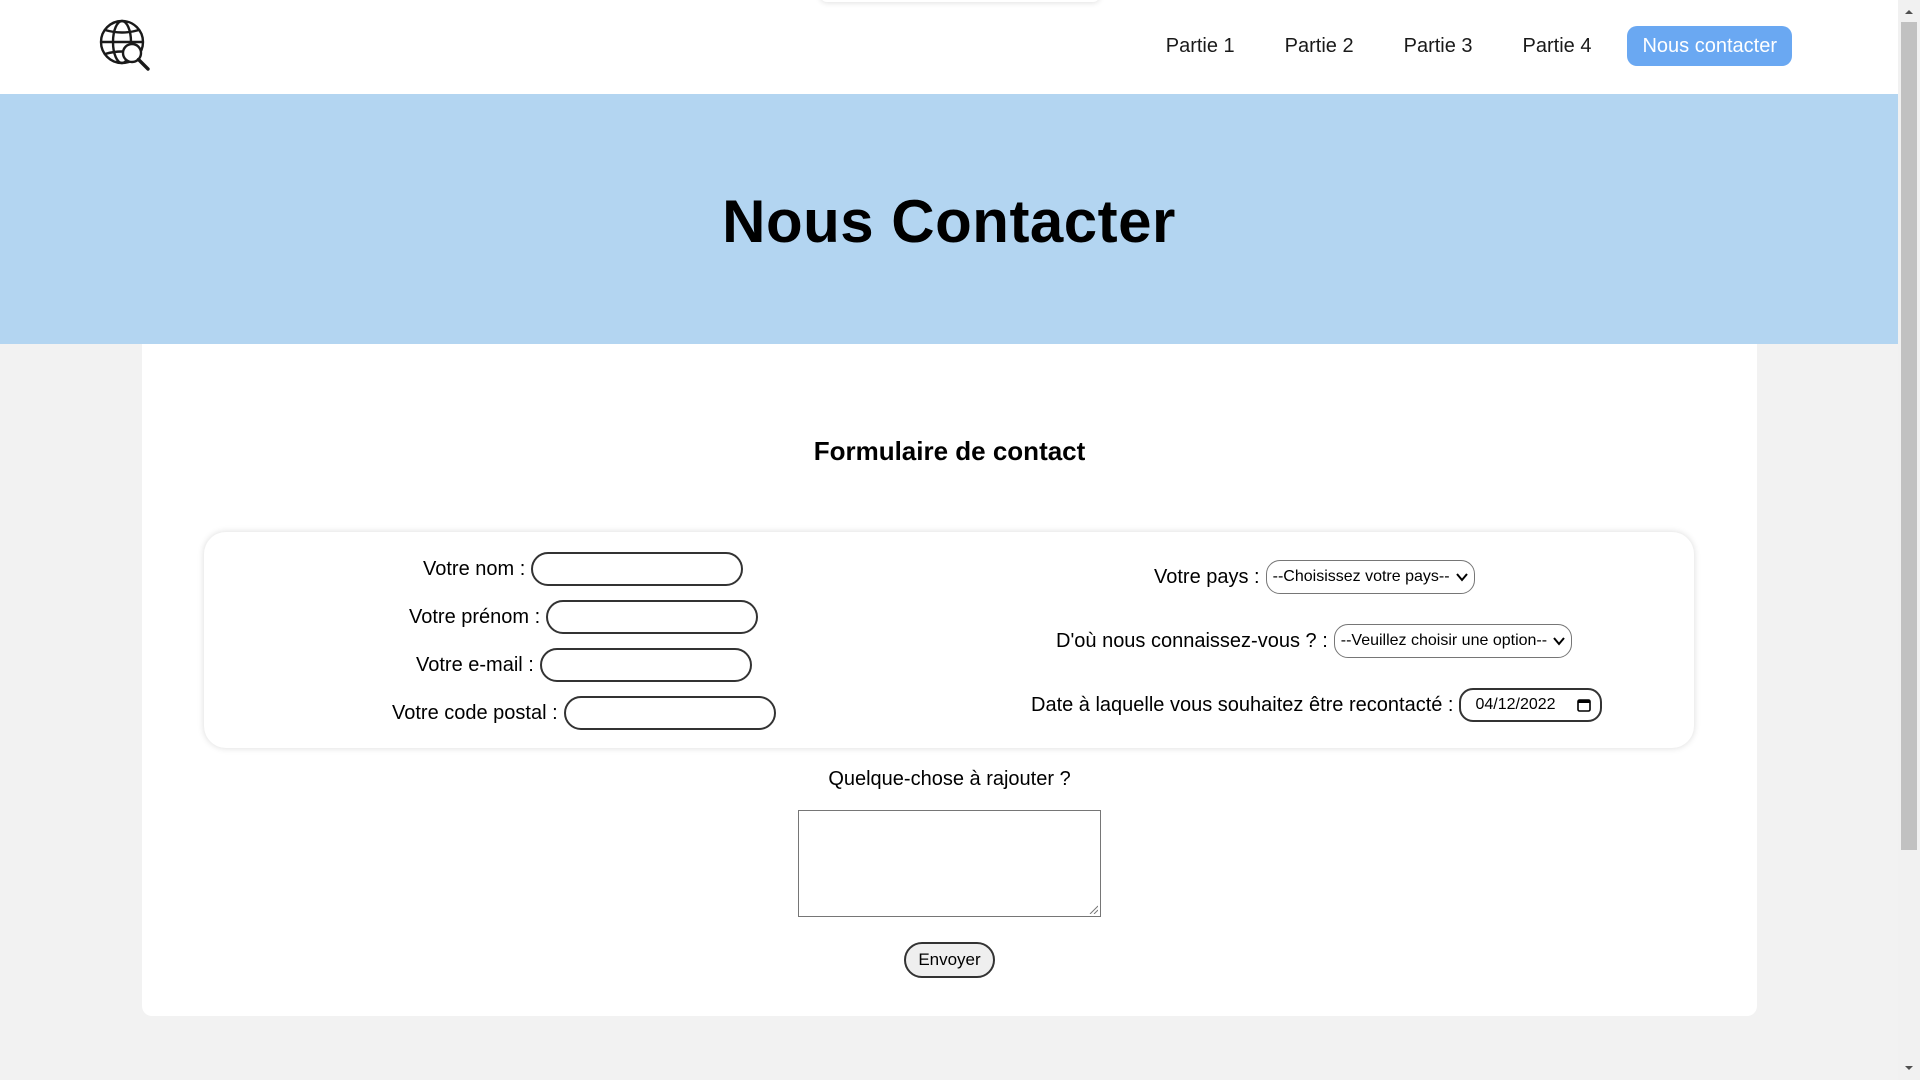  Describe the element at coordinates (949, 863) in the screenshot. I see `comment-textarea` at that location.